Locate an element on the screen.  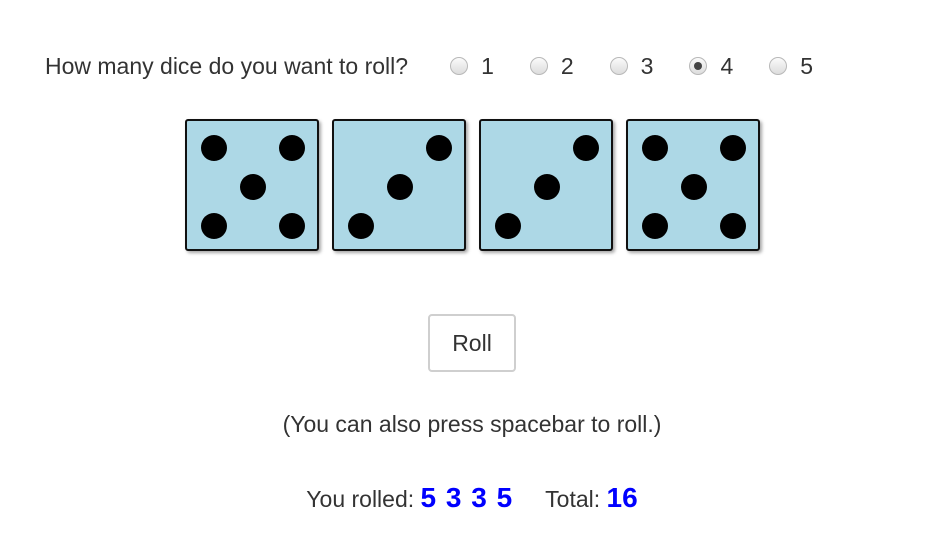
rolled-values: 5 3 3 5 is located at coordinates (467, 497).